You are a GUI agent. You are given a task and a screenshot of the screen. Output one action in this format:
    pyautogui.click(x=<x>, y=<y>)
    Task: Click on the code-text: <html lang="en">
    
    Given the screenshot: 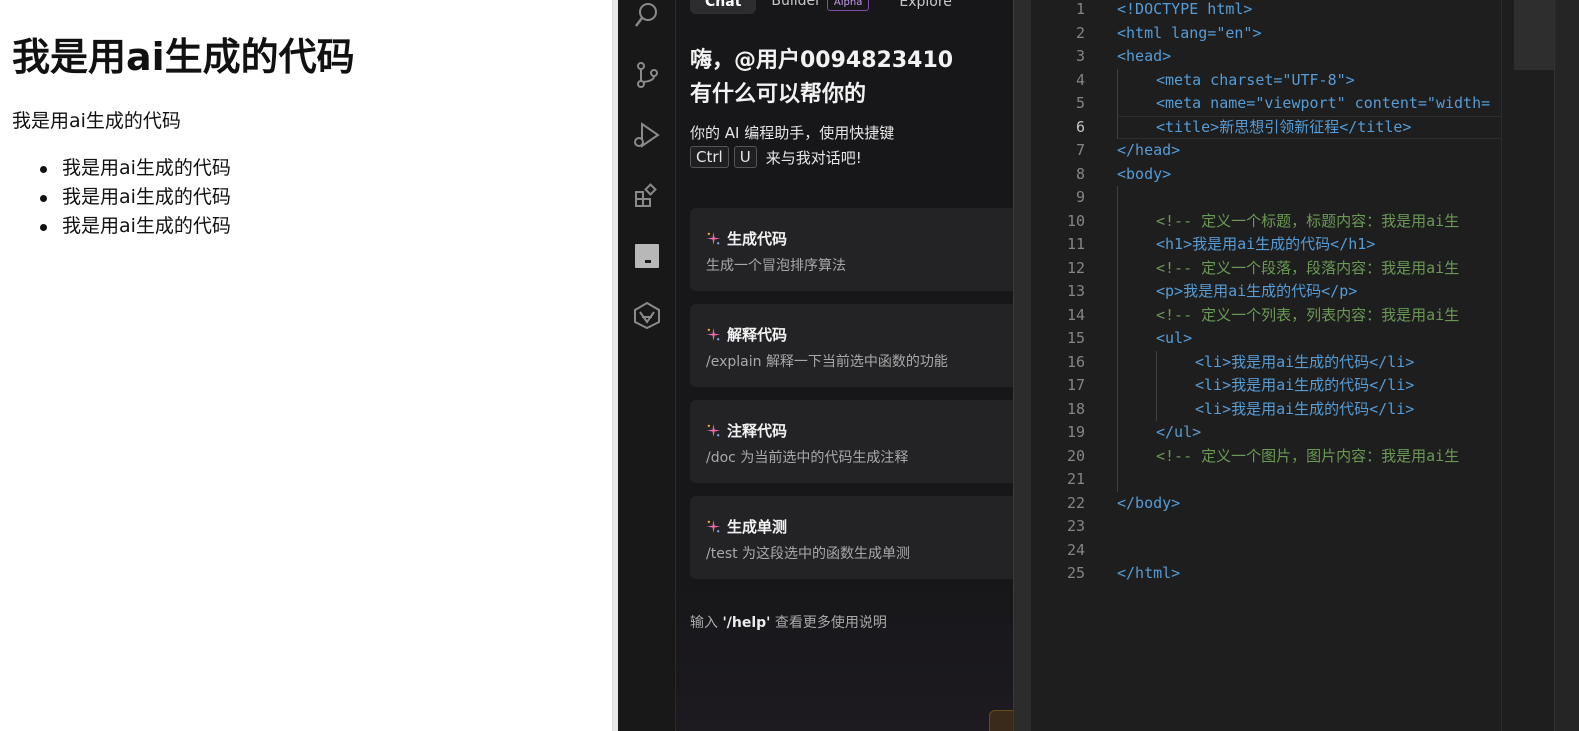 What is the action you would take?
    pyautogui.click(x=1189, y=32)
    